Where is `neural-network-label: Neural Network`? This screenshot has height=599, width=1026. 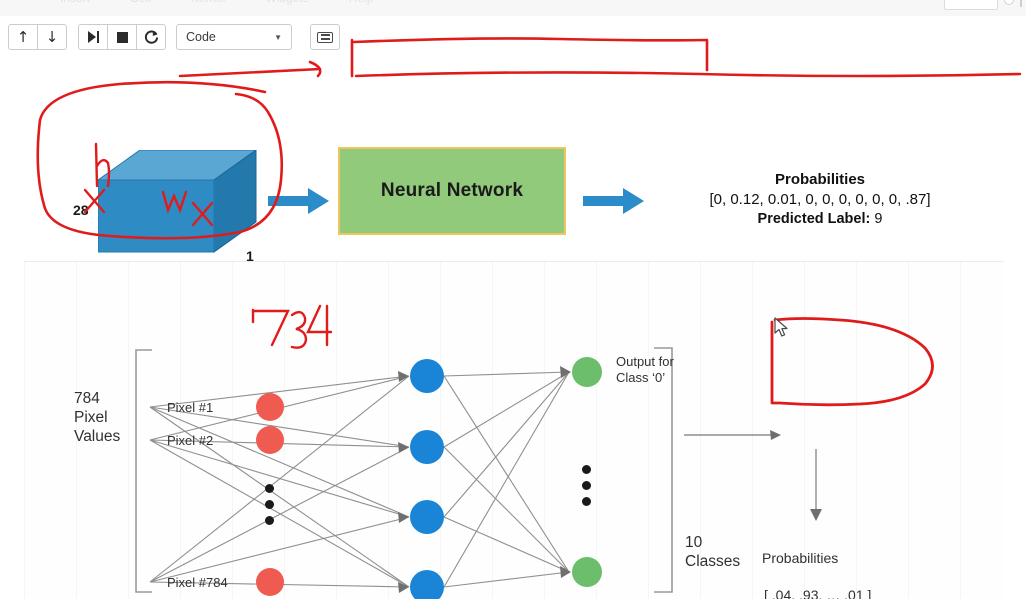 neural-network-label: Neural Network is located at coordinates (452, 190).